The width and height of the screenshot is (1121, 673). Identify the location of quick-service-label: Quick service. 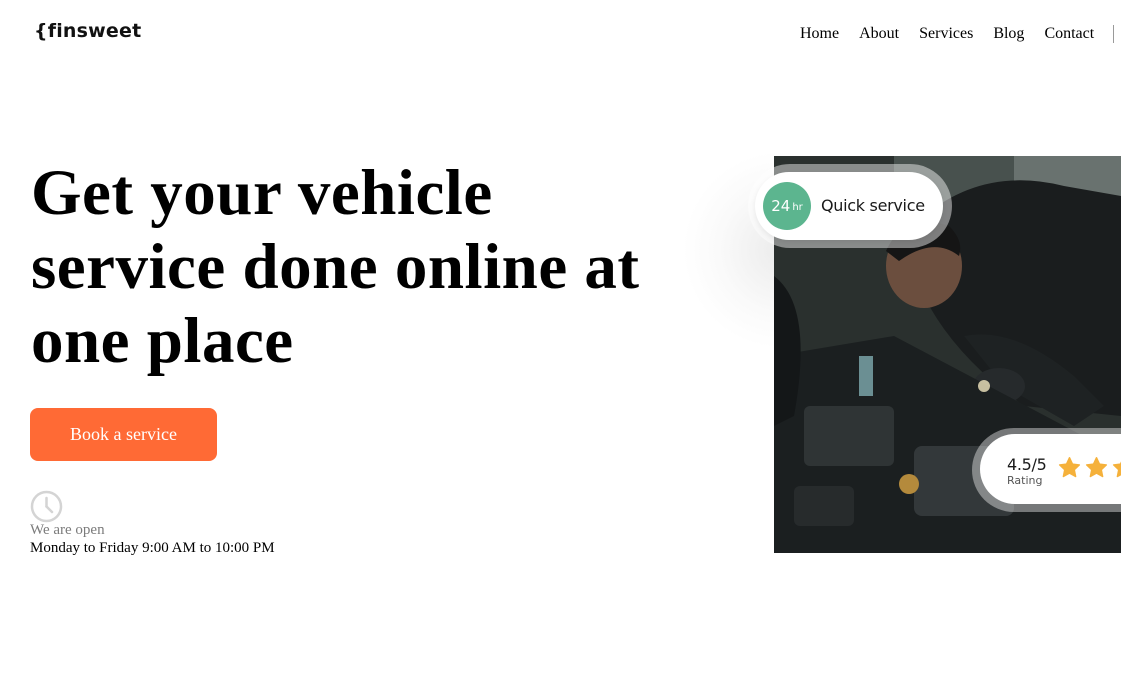
(873, 205).